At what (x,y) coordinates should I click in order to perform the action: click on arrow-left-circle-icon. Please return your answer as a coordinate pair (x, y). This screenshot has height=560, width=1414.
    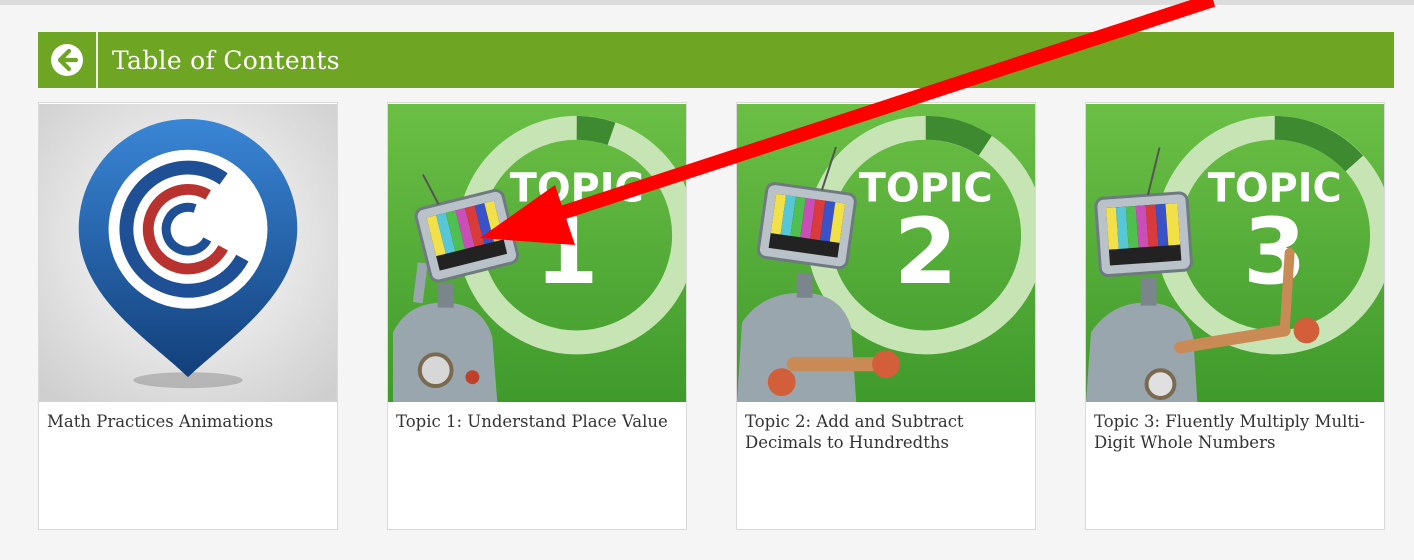
    Looking at the image, I should click on (67, 60).